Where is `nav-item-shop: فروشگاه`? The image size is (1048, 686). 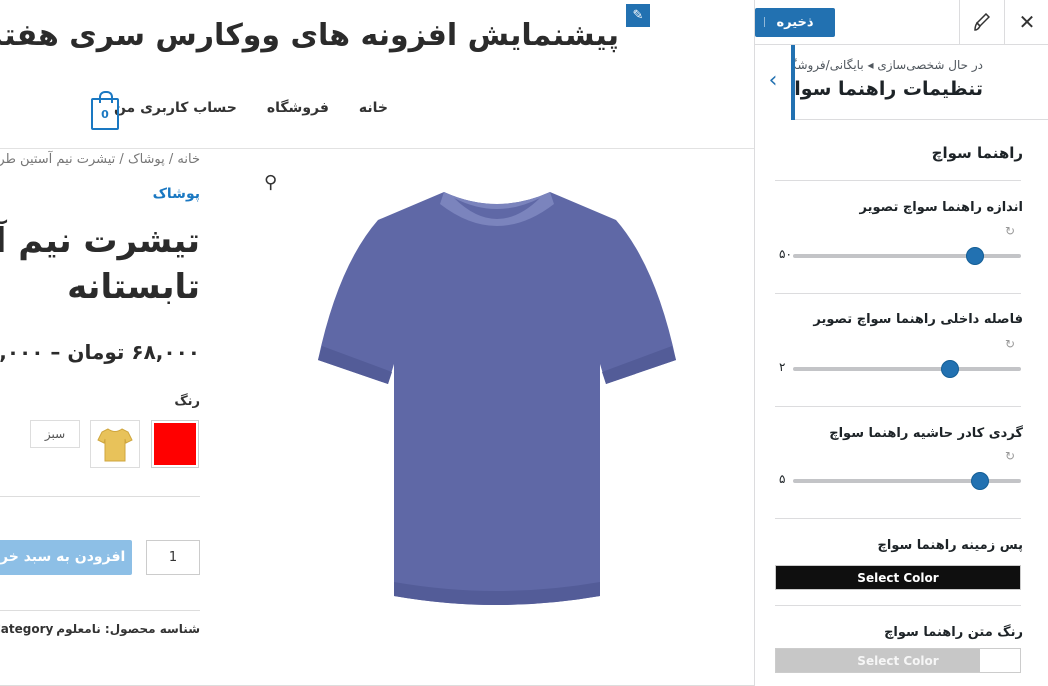 nav-item-shop: فروشگاه is located at coordinates (298, 108).